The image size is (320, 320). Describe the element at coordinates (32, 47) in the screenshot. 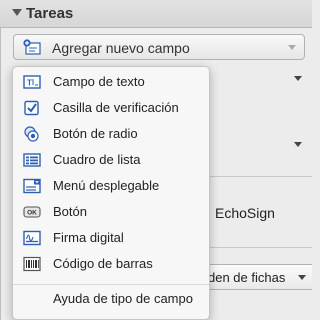

I see `add-field-icon` at that location.